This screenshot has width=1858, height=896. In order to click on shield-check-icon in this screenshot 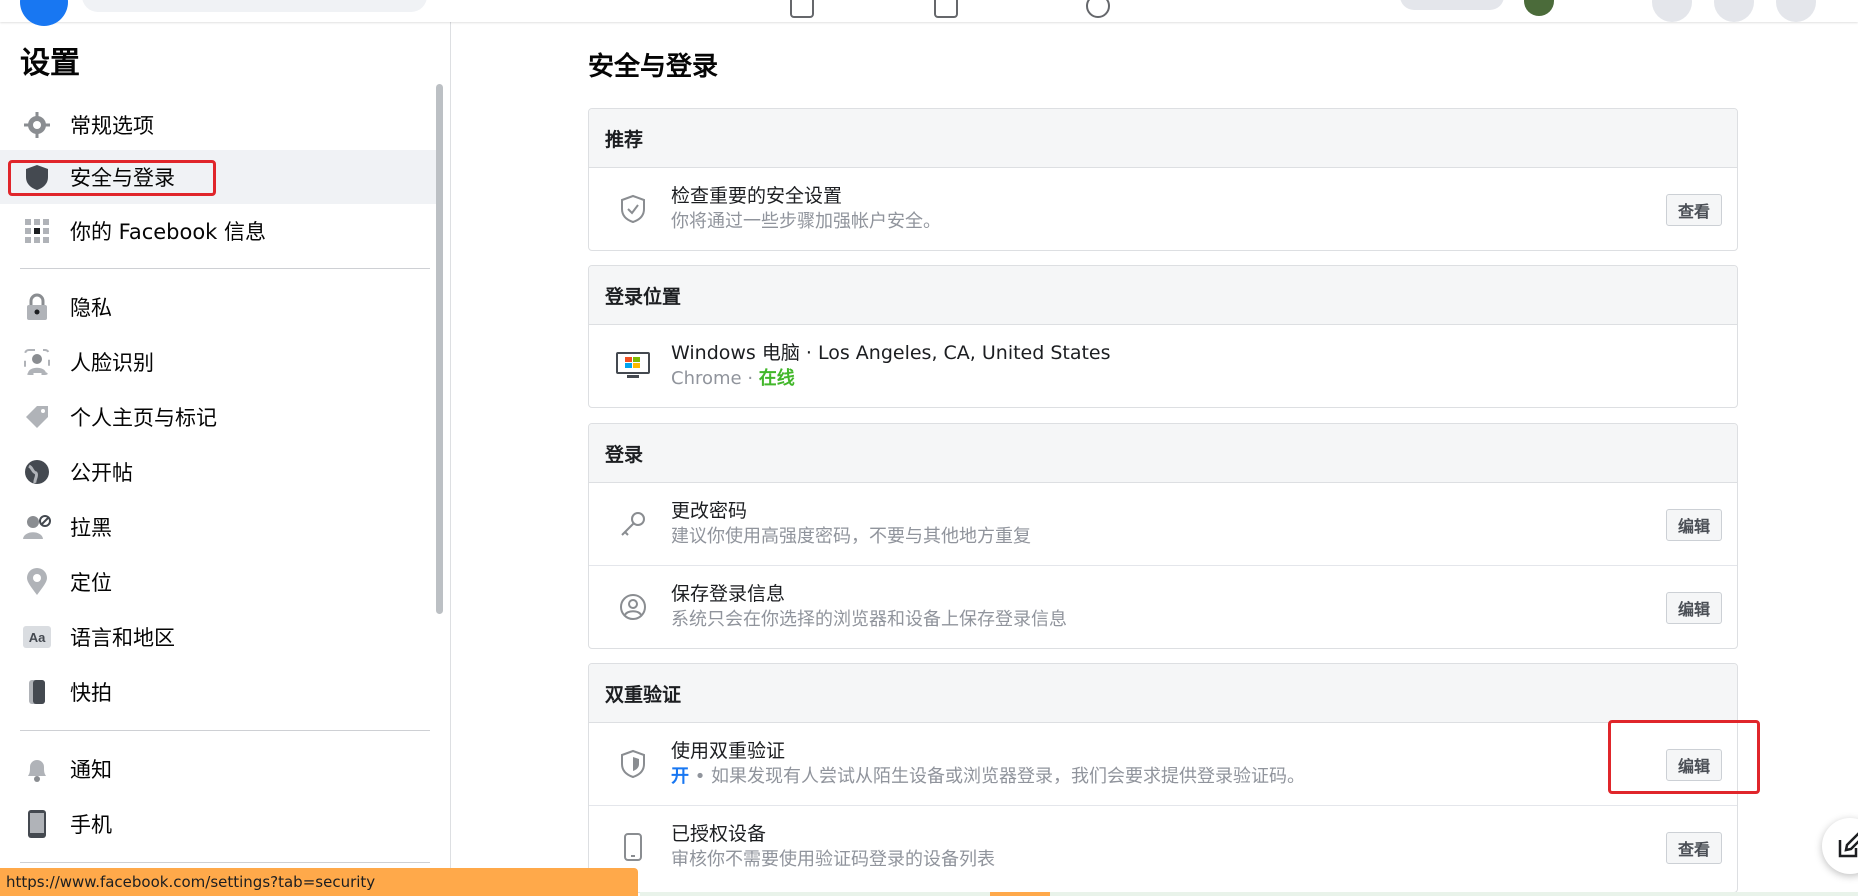, I will do `click(633, 209)`.